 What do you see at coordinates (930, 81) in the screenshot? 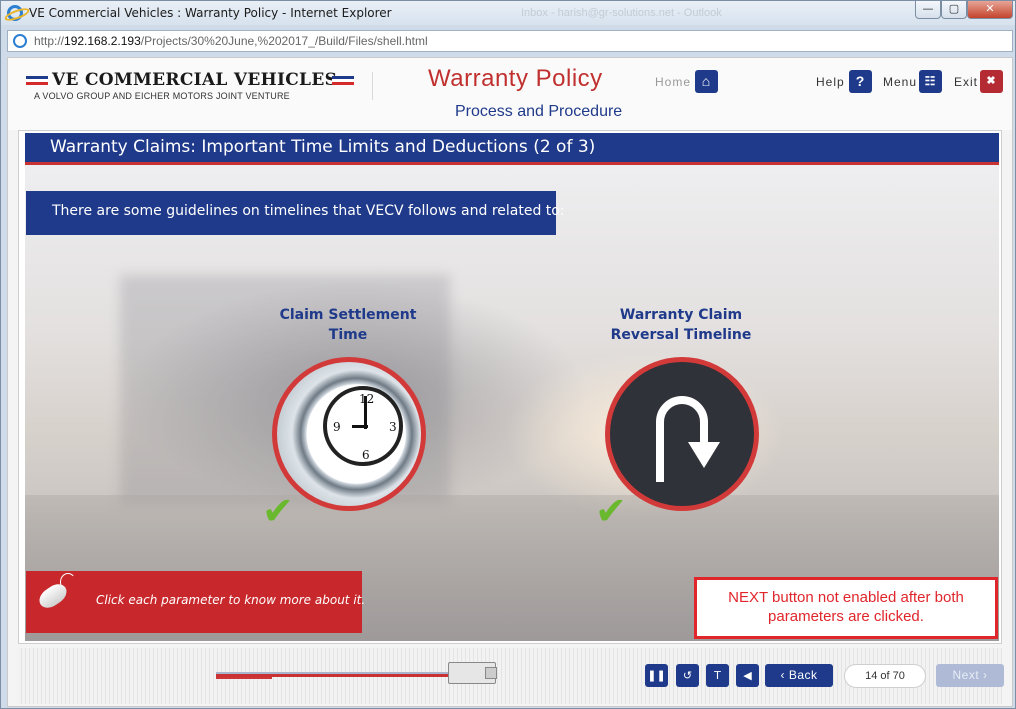
I see `menu-icon: ☷` at bounding box center [930, 81].